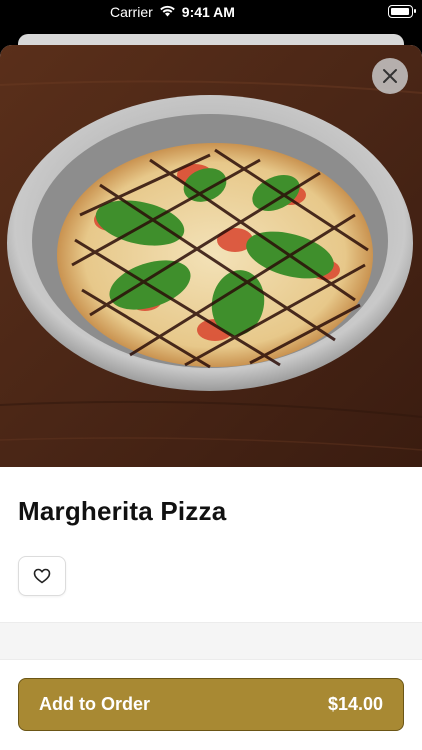 This screenshot has width=422, height=750. I want to click on item-title: Margherita Pizza, so click(122, 511).